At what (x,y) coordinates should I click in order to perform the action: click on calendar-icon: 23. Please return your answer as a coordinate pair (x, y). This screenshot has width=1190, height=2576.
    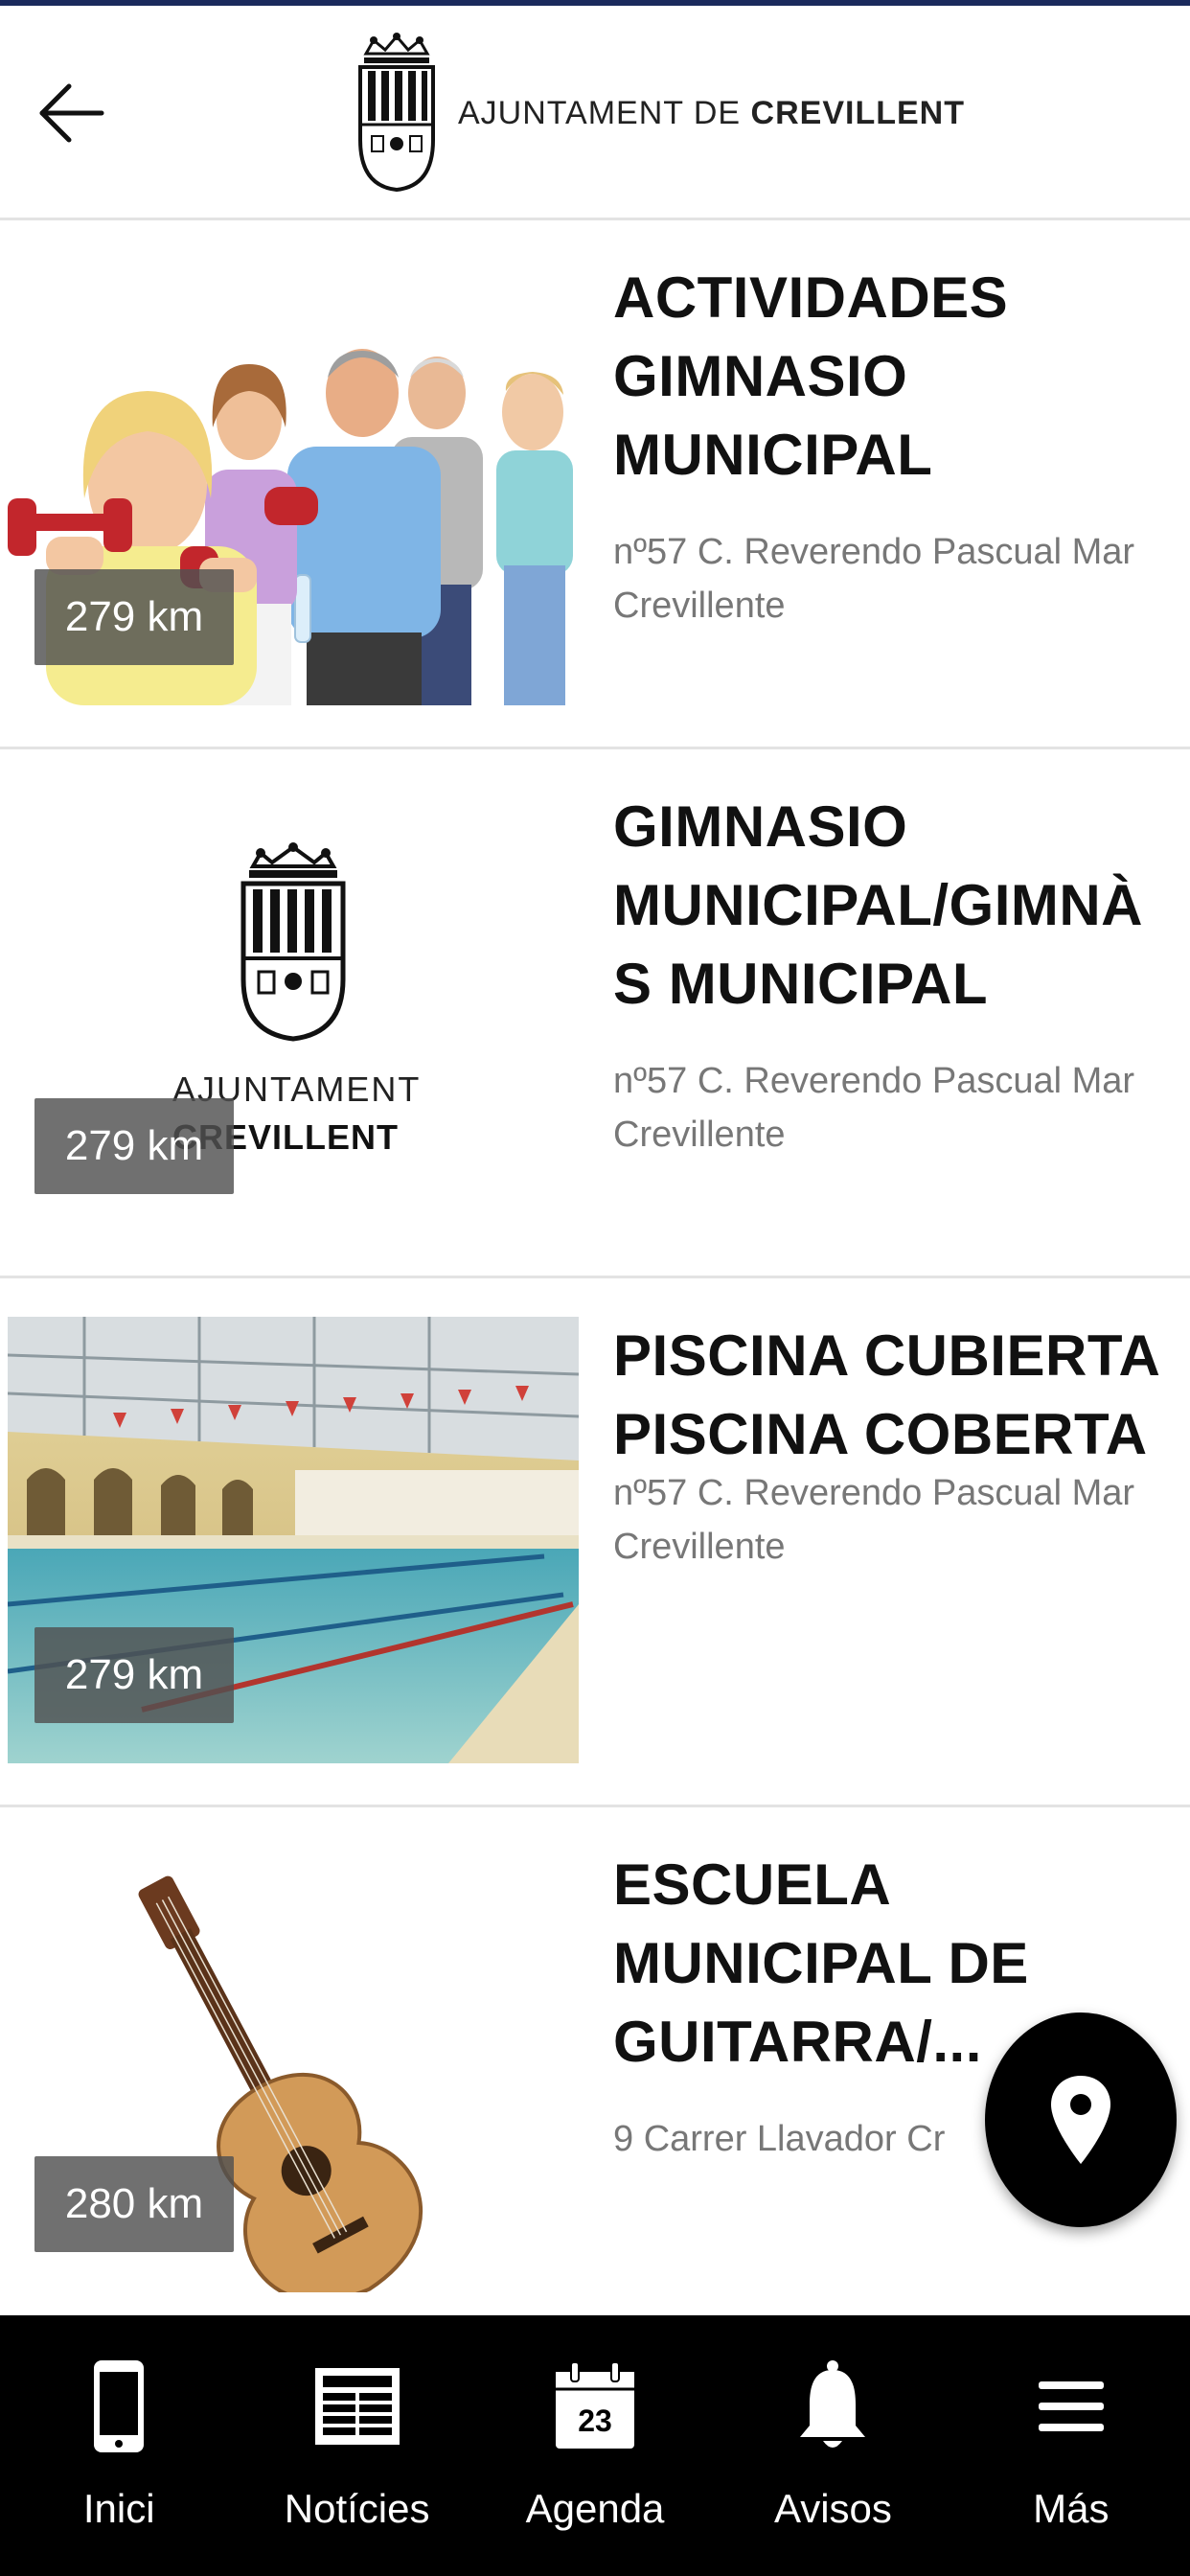
    Looking at the image, I should click on (595, 2406).